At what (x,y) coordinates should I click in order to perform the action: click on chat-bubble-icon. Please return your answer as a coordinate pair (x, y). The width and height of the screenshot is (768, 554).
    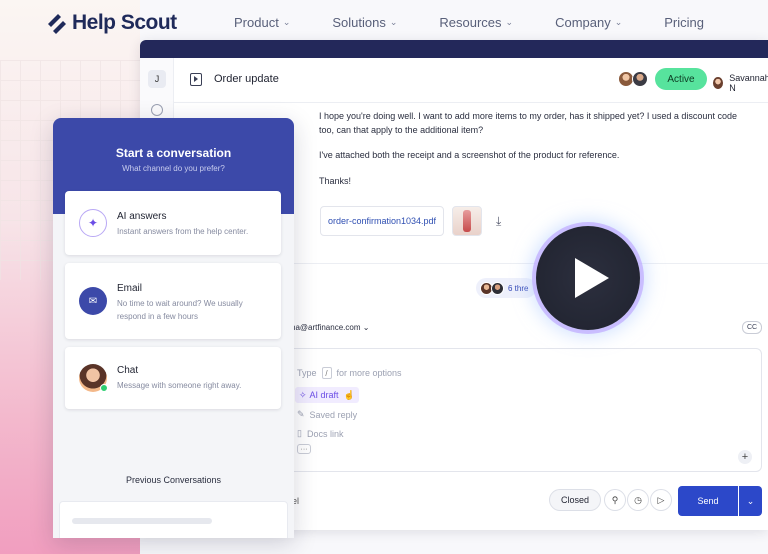
    Looking at the image, I should click on (157, 110).